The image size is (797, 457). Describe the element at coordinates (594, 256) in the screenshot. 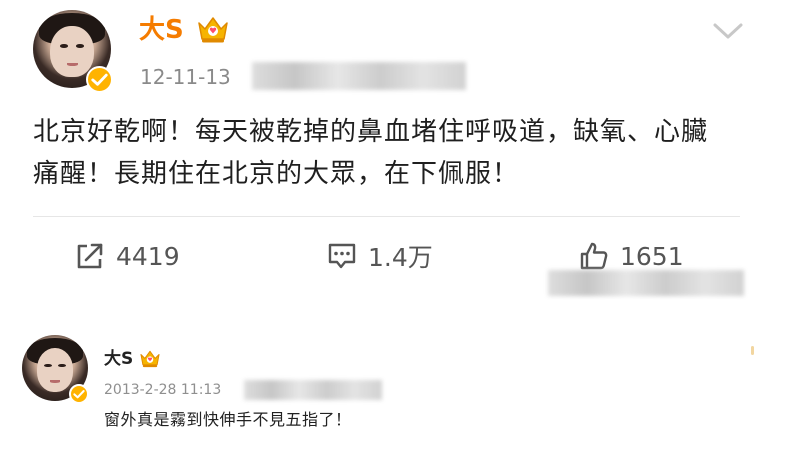

I see `thumbs-up-icon` at that location.